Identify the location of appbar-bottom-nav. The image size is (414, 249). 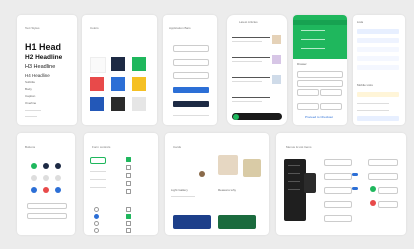
(191, 118).